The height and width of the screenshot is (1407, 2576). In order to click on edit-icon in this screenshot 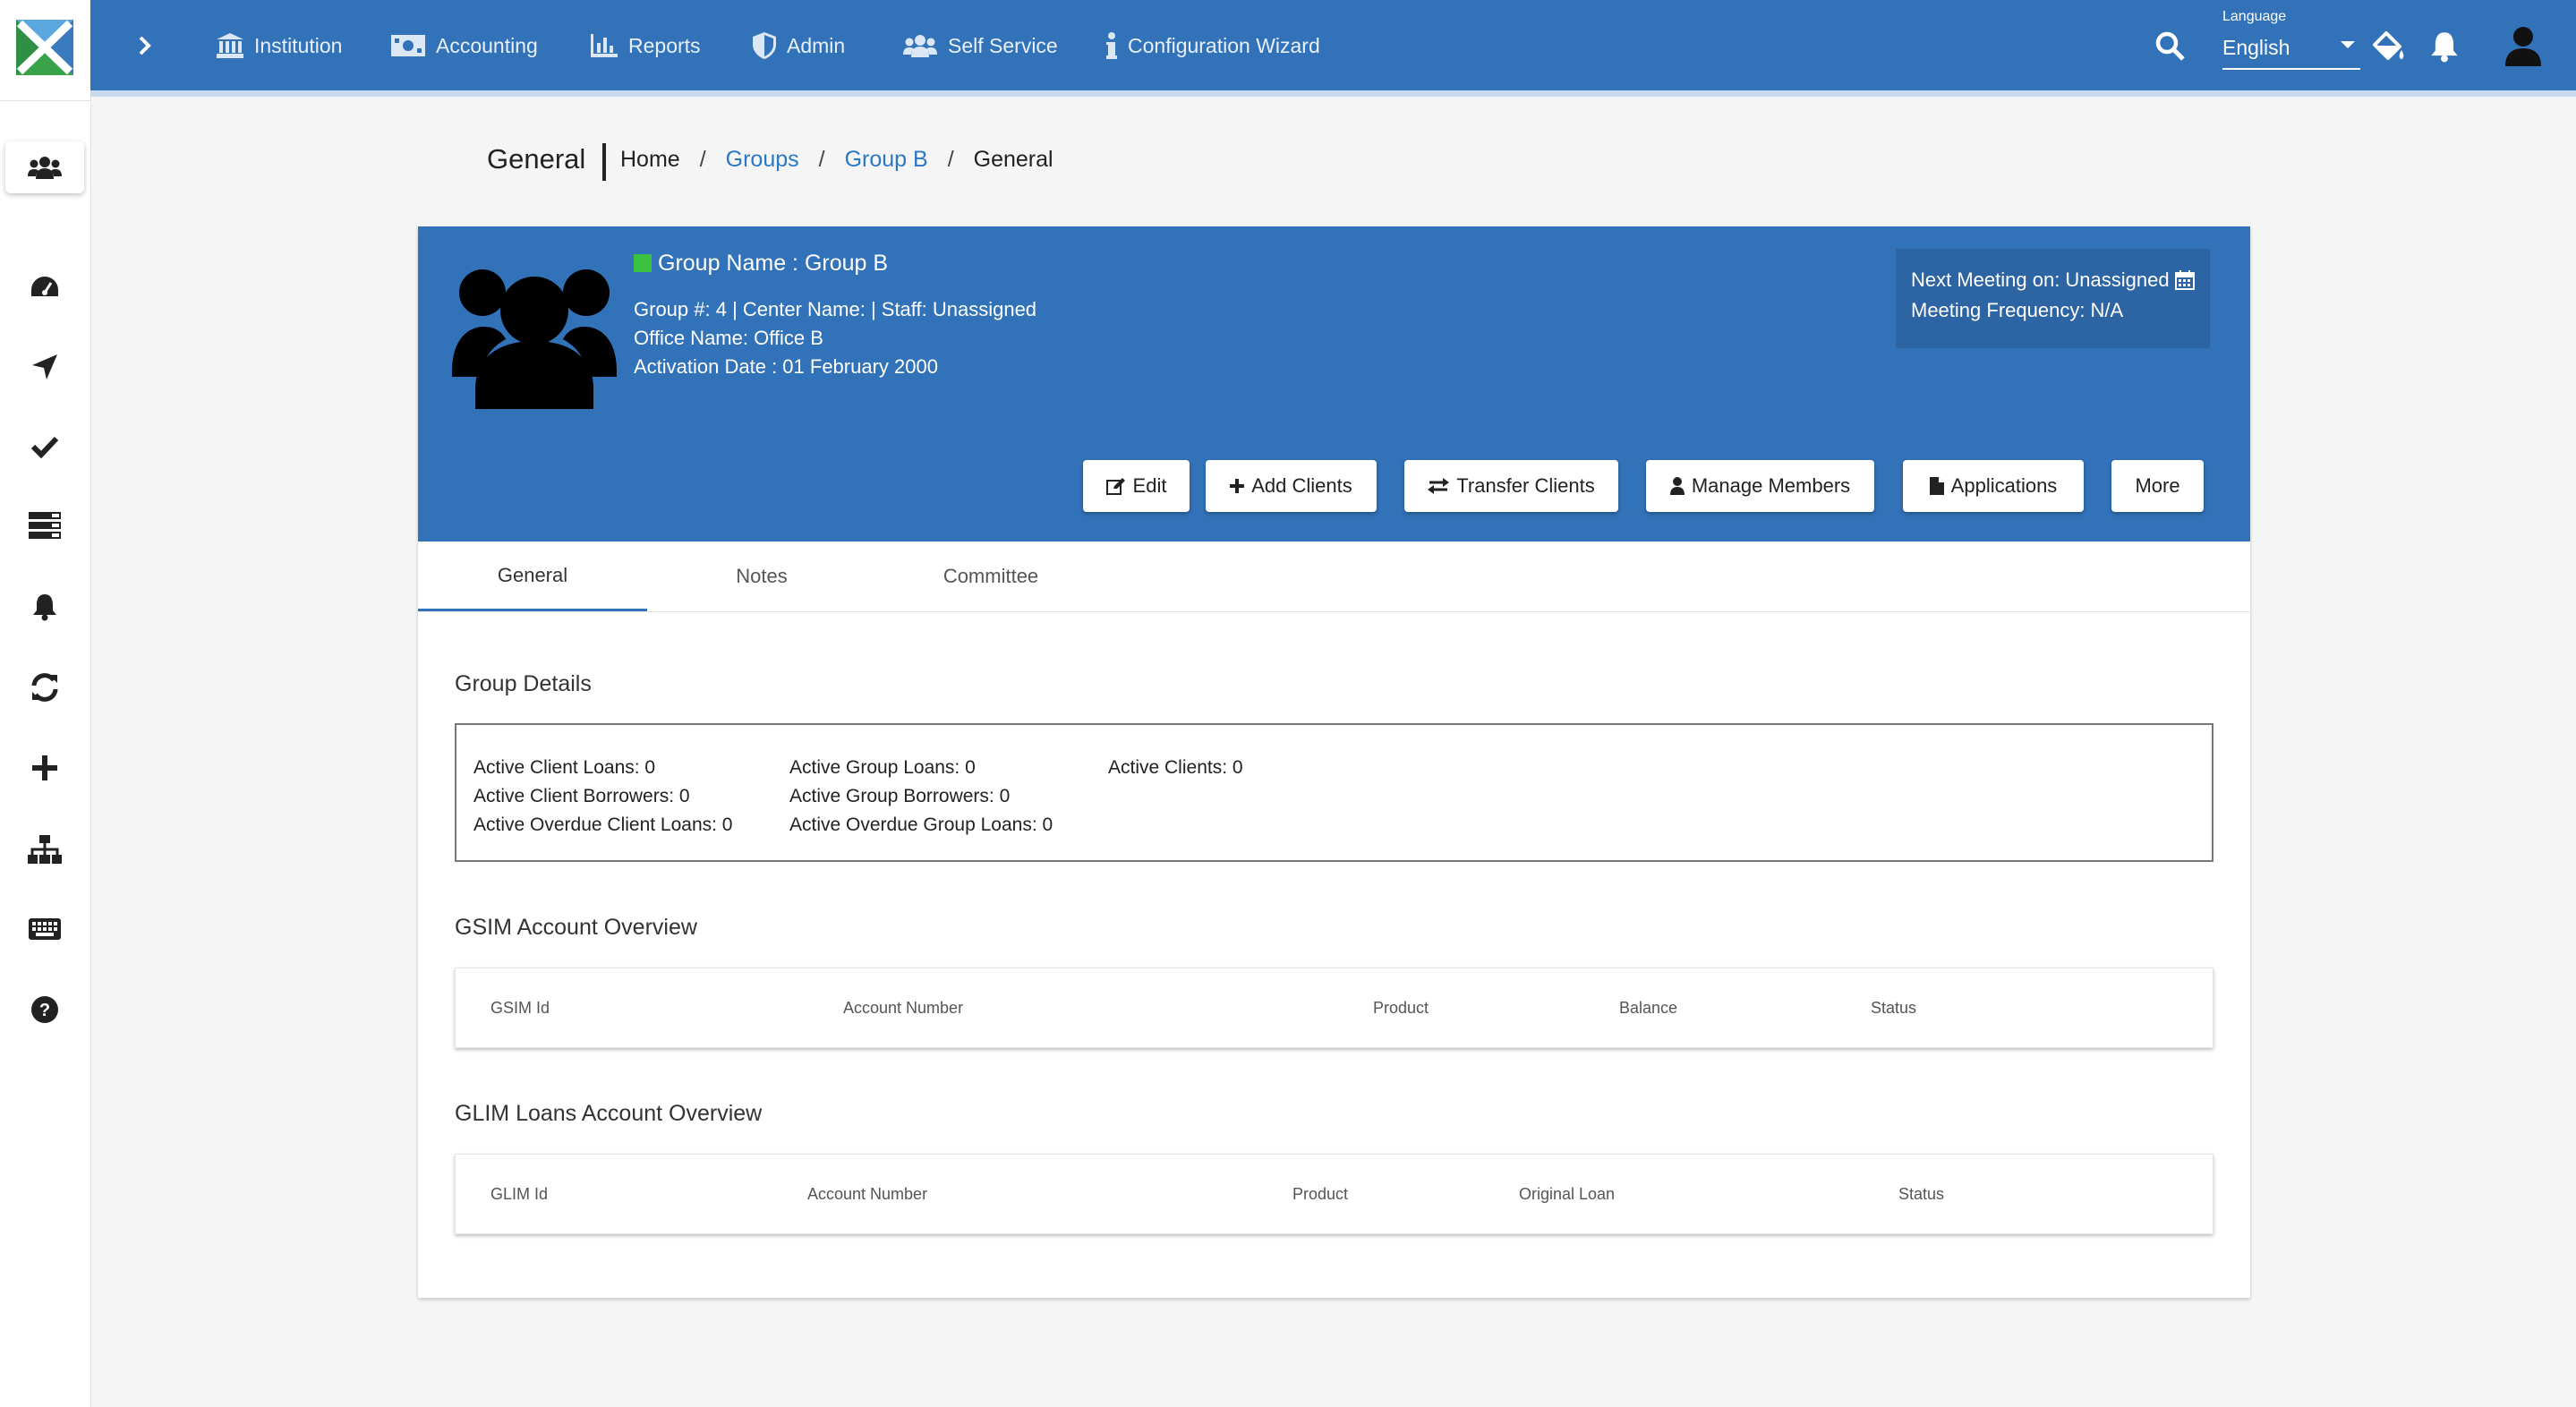, I will do `click(1115, 486)`.